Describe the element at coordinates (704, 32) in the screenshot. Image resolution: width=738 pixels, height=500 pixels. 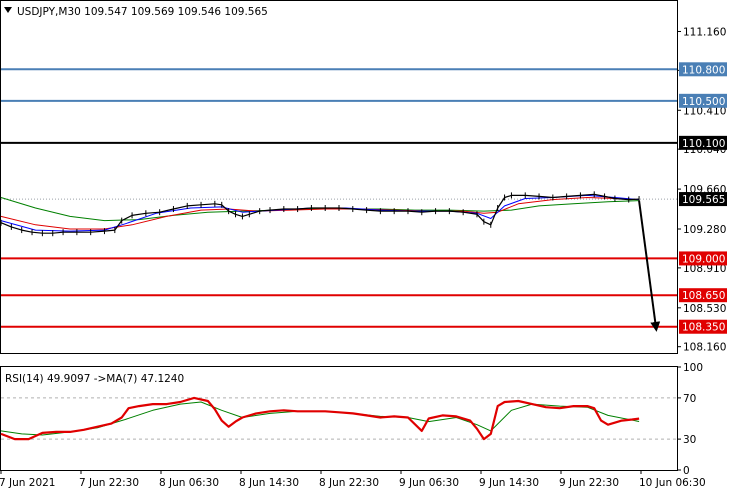
I see `y-tick-label: 111.160` at that location.